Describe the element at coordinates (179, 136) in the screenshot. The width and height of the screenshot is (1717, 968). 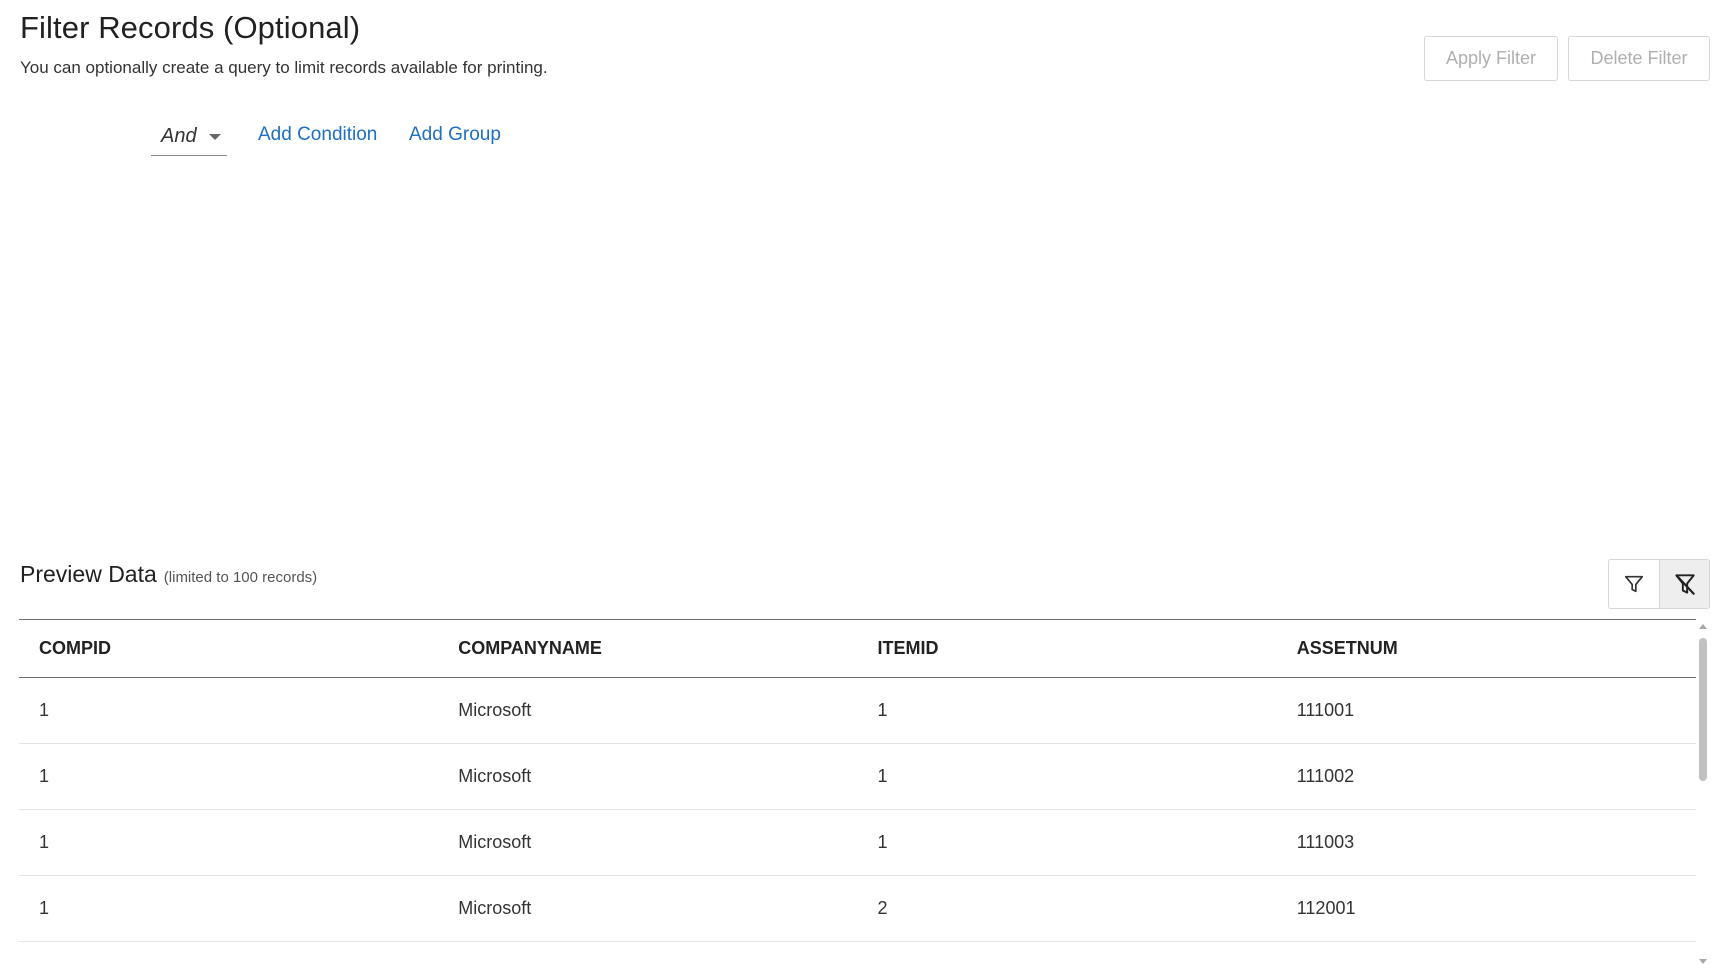
I see `logic-operator-value: And` at that location.